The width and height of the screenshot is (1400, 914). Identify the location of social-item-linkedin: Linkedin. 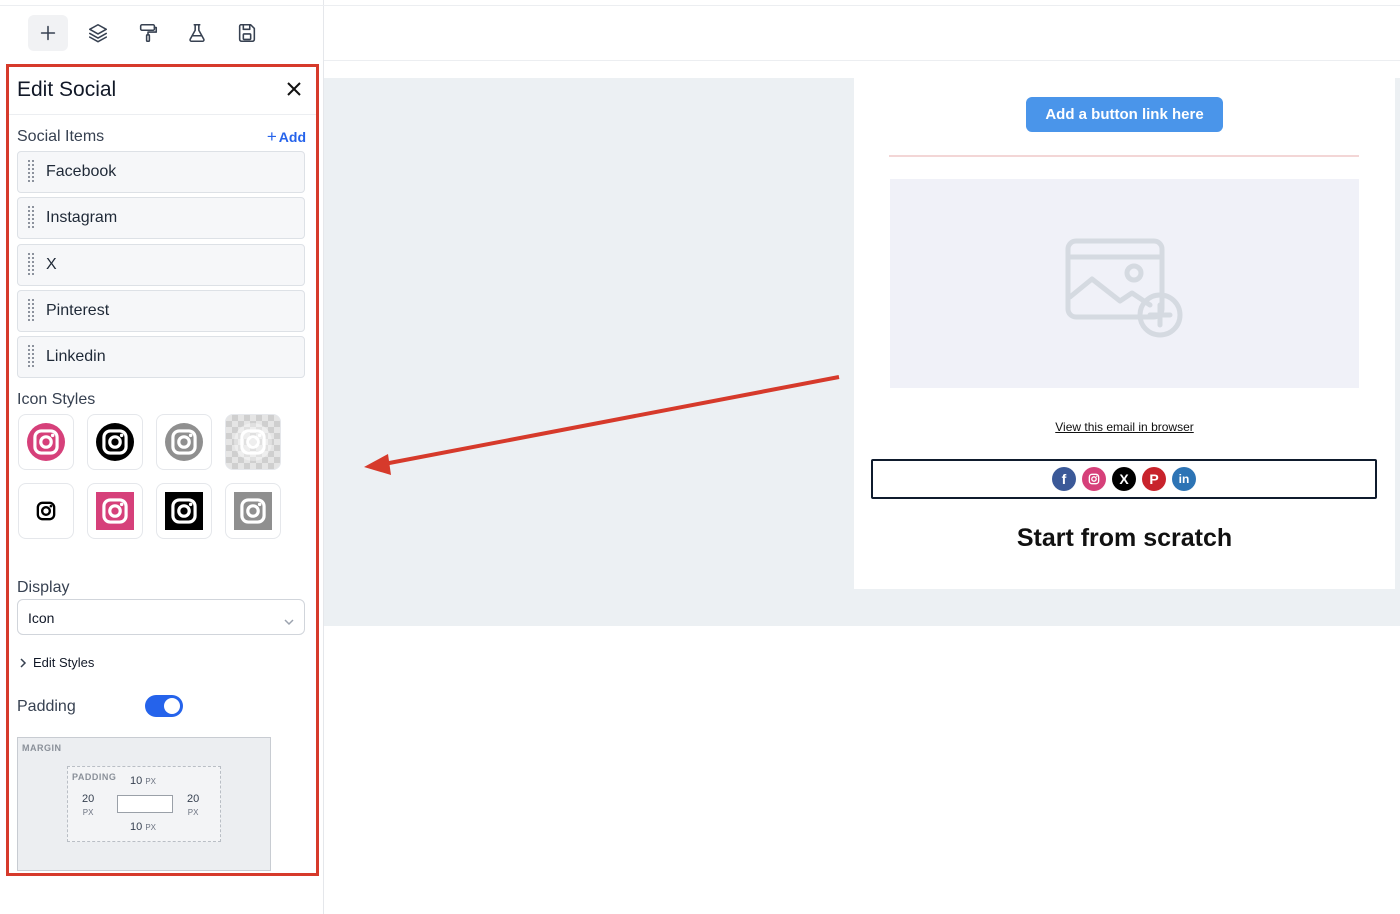
(161, 357).